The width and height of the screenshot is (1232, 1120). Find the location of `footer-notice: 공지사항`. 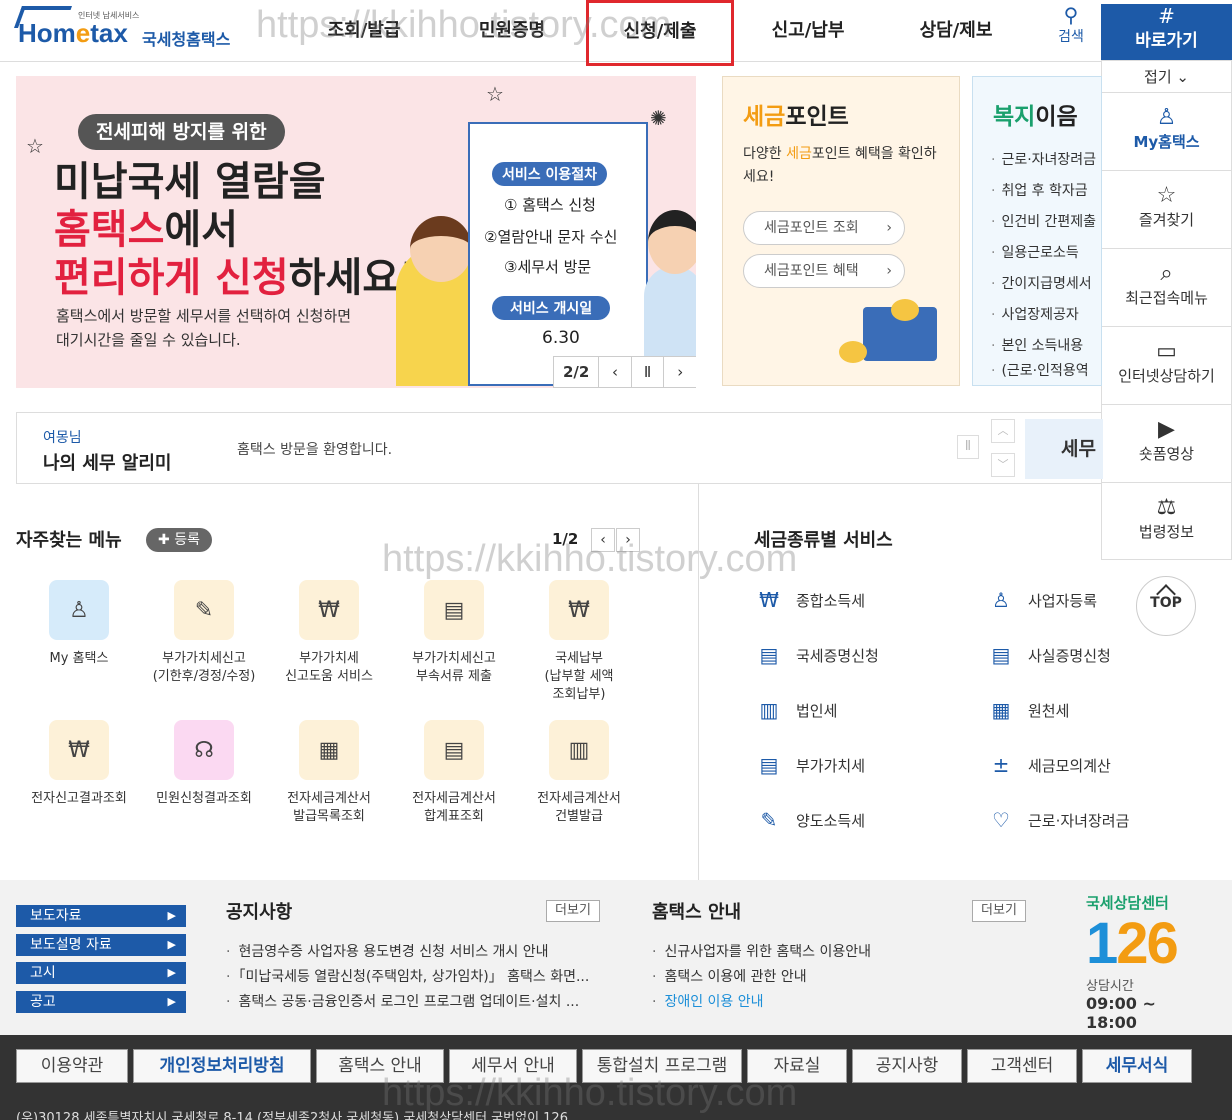

footer-notice: 공지사항 is located at coordinates (907, 1066).